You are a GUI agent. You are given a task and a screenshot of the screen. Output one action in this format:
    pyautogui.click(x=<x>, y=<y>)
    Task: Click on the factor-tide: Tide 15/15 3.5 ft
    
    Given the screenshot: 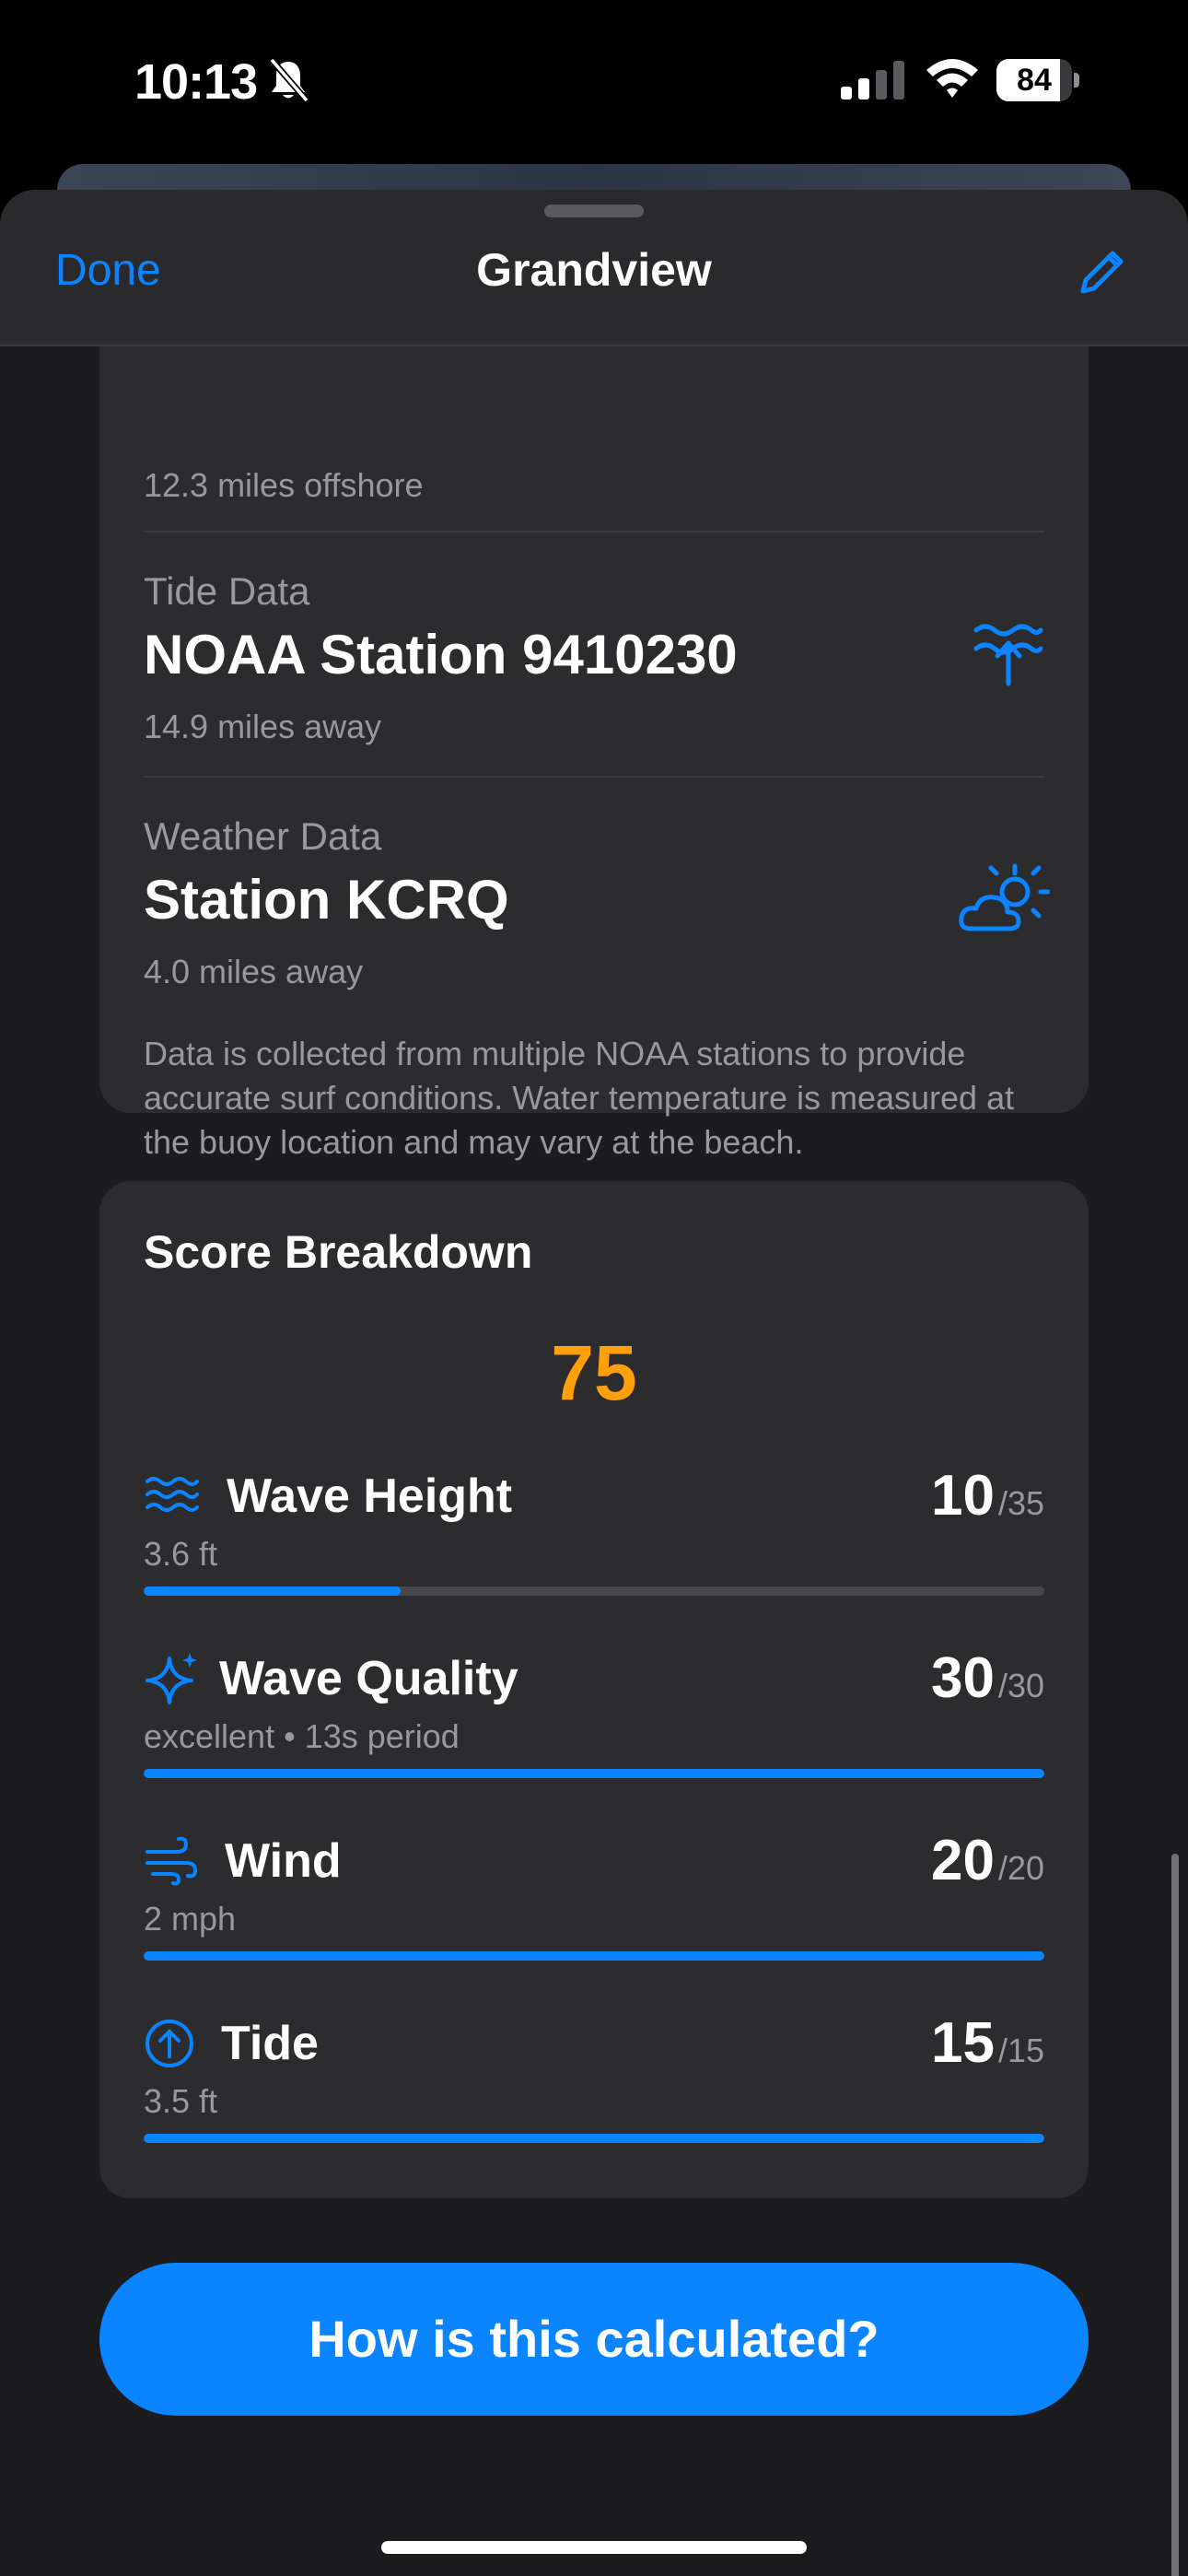 What is the action you would take?
    pyautogui.click(x=594, y=2098)
    